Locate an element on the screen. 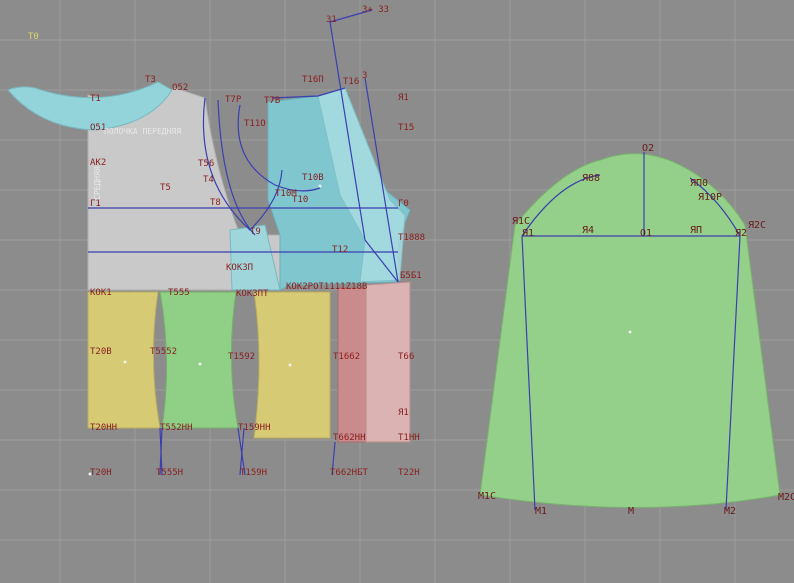 This screenshot has height=583, width=794. label-sleeve-r10p: Я10P is located at coordinates (710, 197).